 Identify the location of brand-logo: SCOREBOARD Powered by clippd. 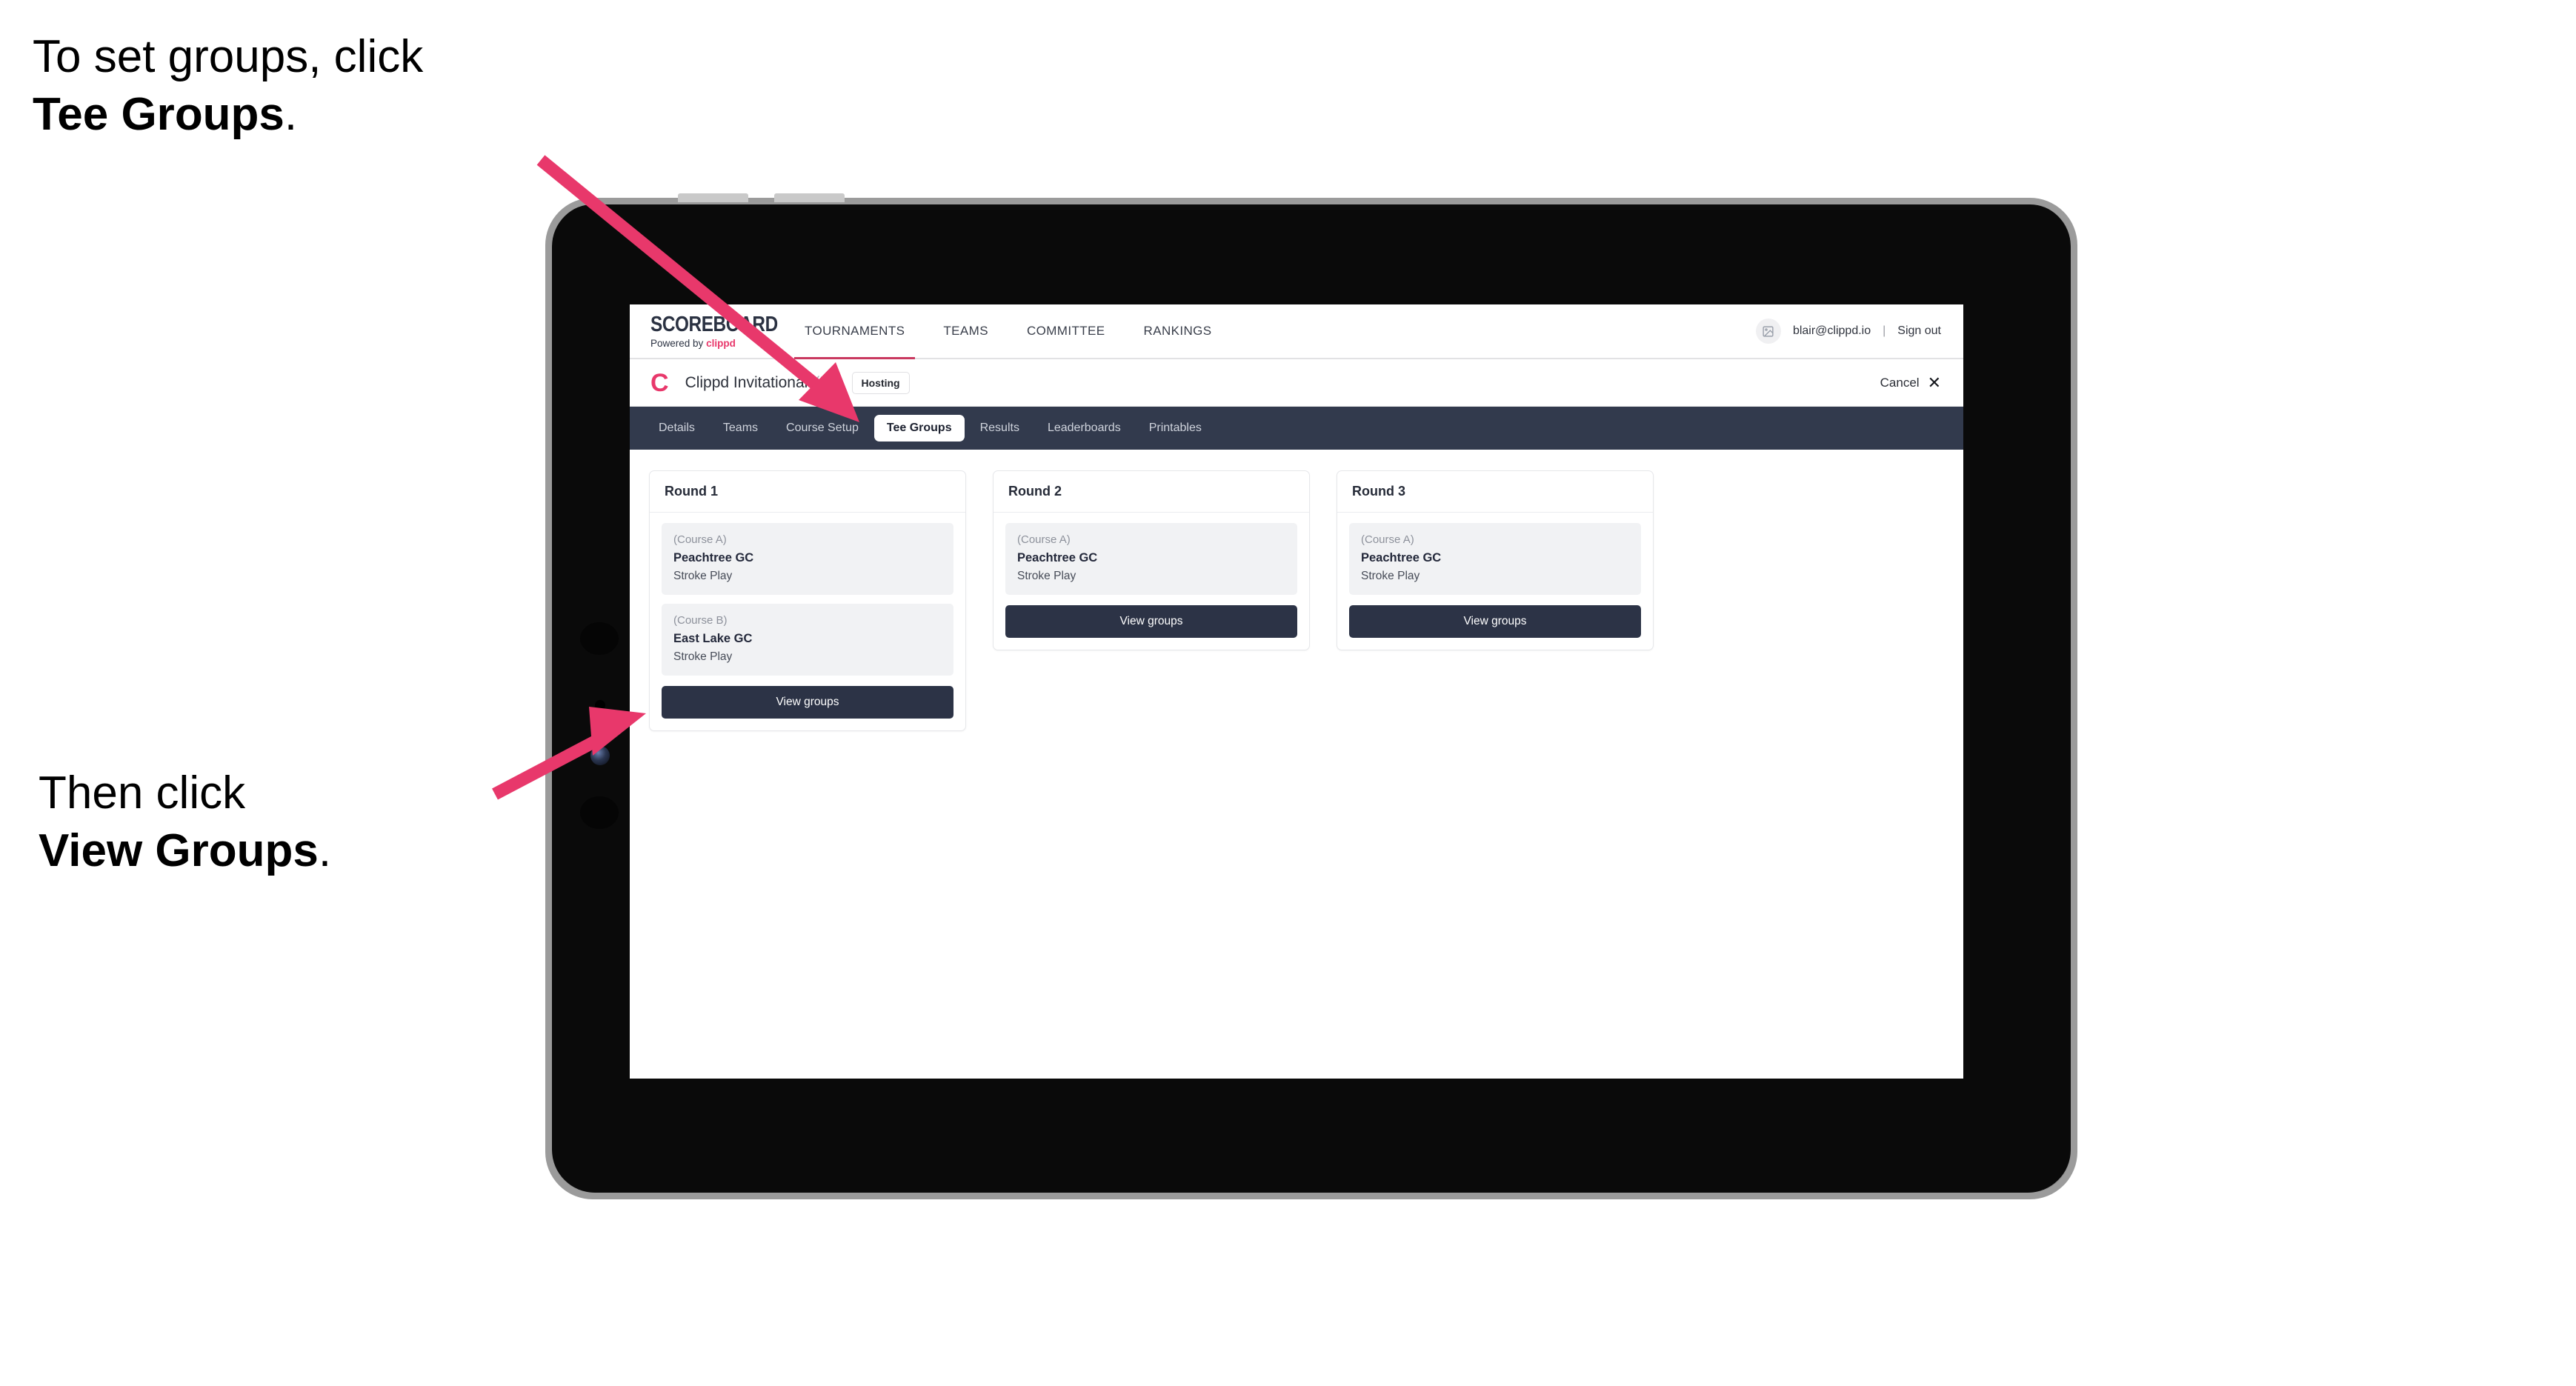
(714, 330).